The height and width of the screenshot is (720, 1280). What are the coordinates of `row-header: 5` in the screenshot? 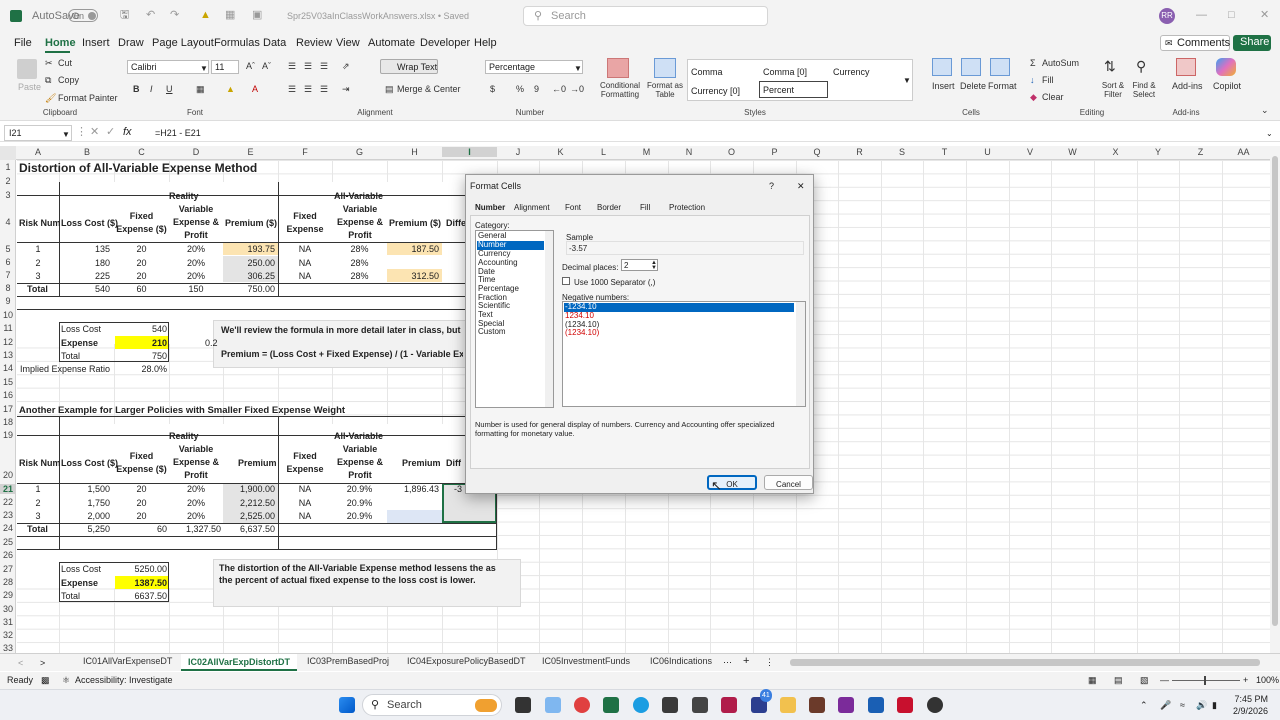 It's located at (8, 249).